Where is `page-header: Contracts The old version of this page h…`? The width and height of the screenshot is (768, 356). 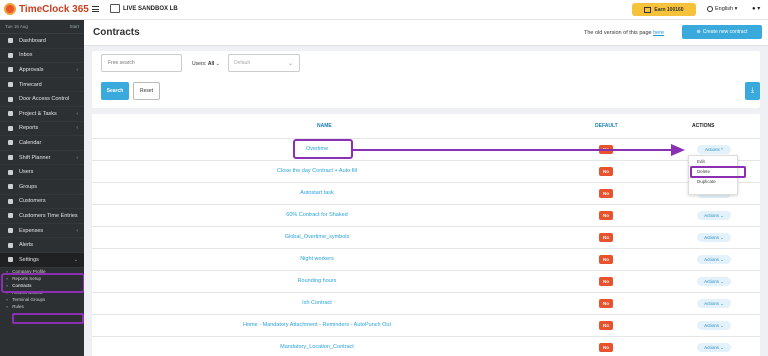
page-header: Contracts The old version of this page h… is located at coordinates (426, 33).